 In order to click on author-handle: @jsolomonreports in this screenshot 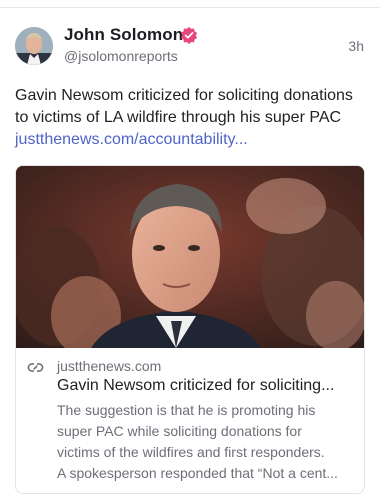, I will do `click(121, 56)`.